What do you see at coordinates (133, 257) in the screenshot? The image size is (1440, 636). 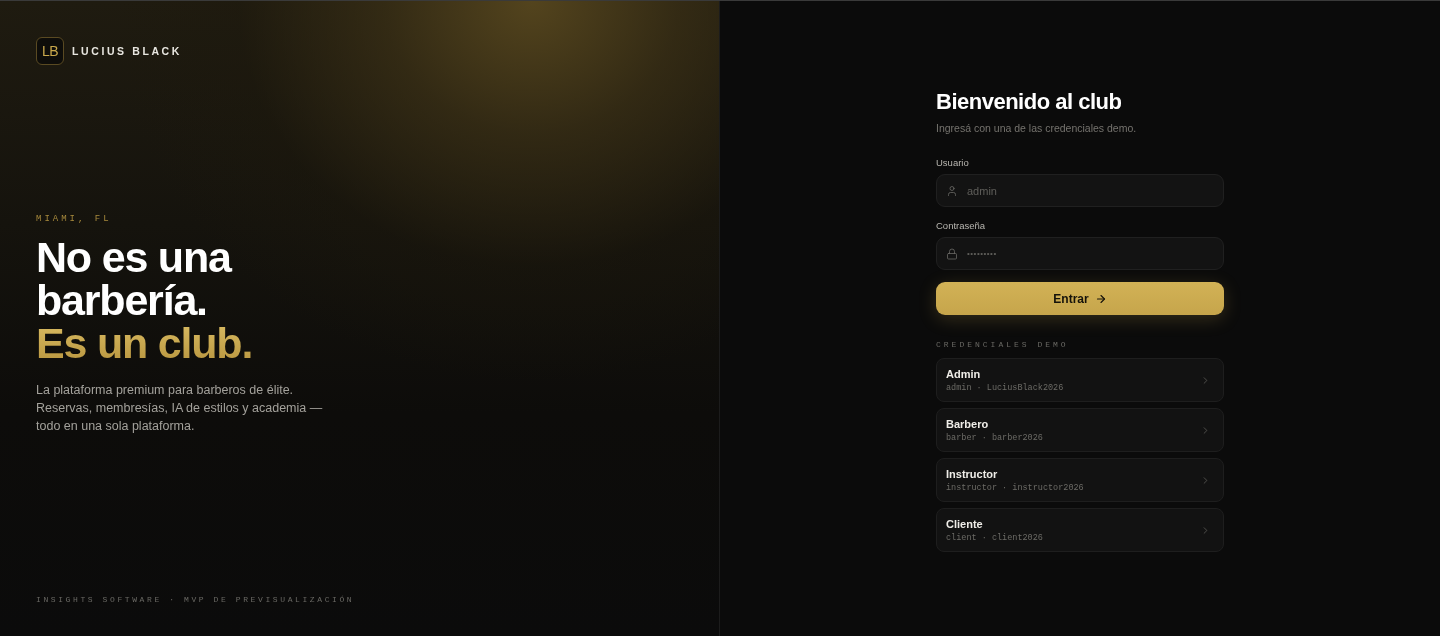 I see `headline-text: No es una` at bounding box center [133, 257].